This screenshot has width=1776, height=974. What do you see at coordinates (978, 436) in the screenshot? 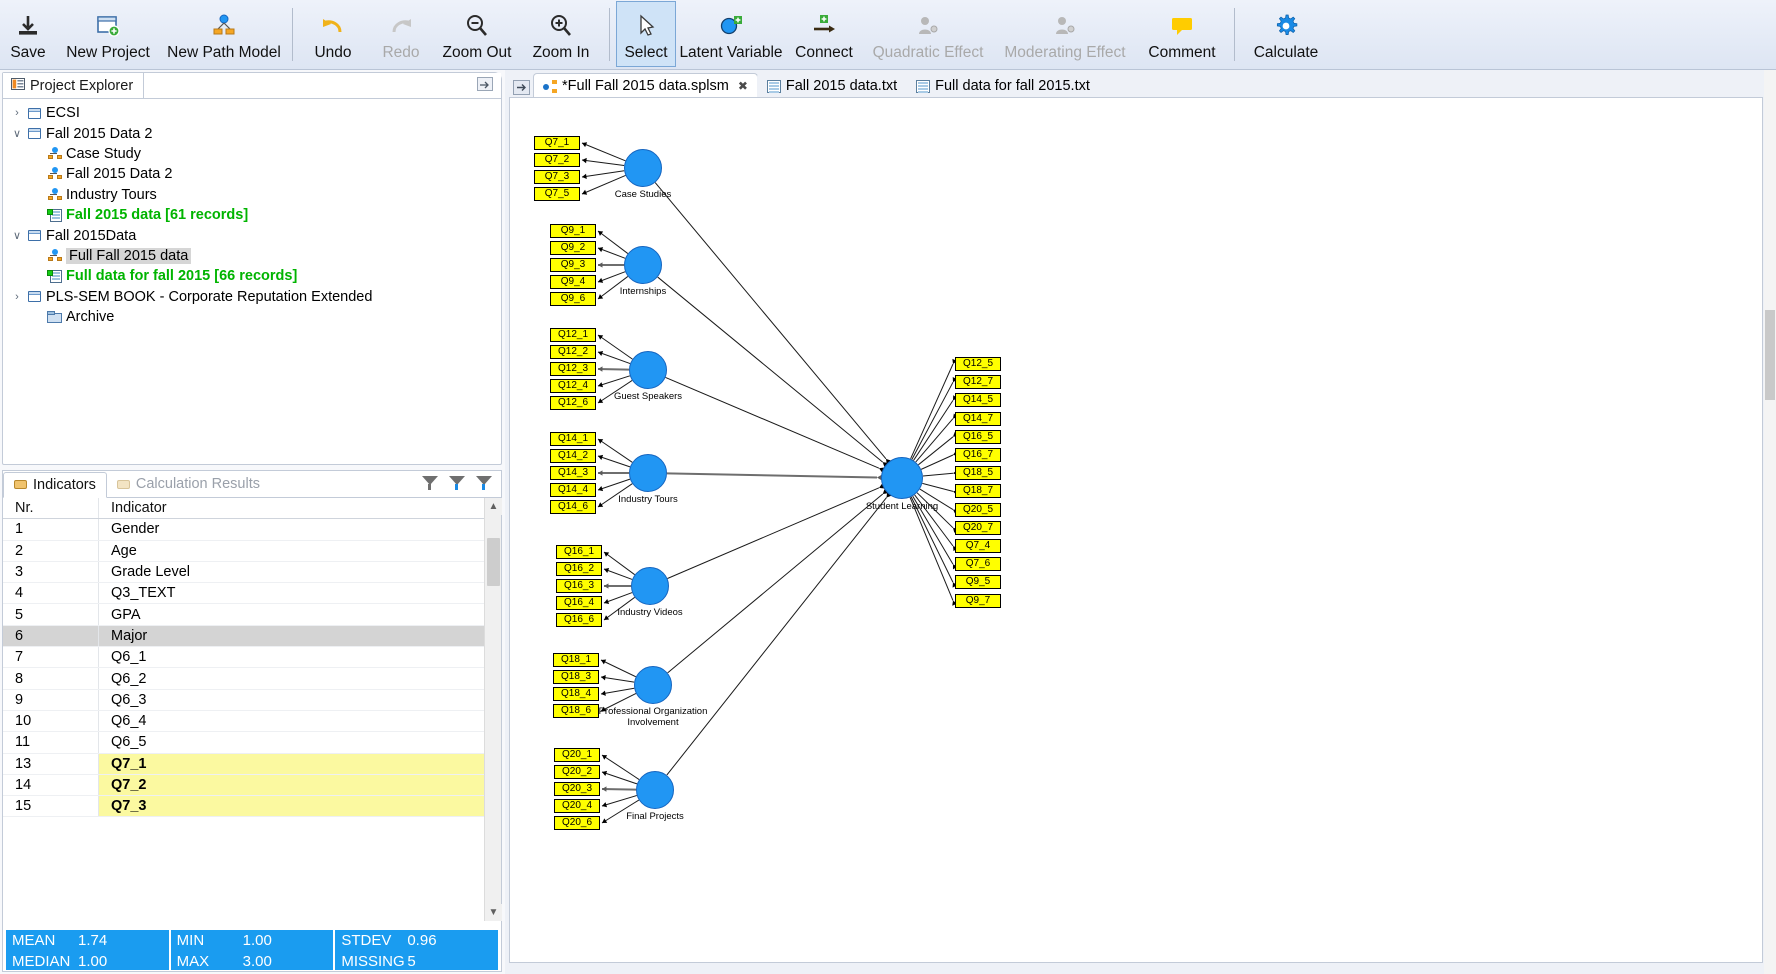
I see `indicator-box: Q16_5` at bounding box center [978, 436].